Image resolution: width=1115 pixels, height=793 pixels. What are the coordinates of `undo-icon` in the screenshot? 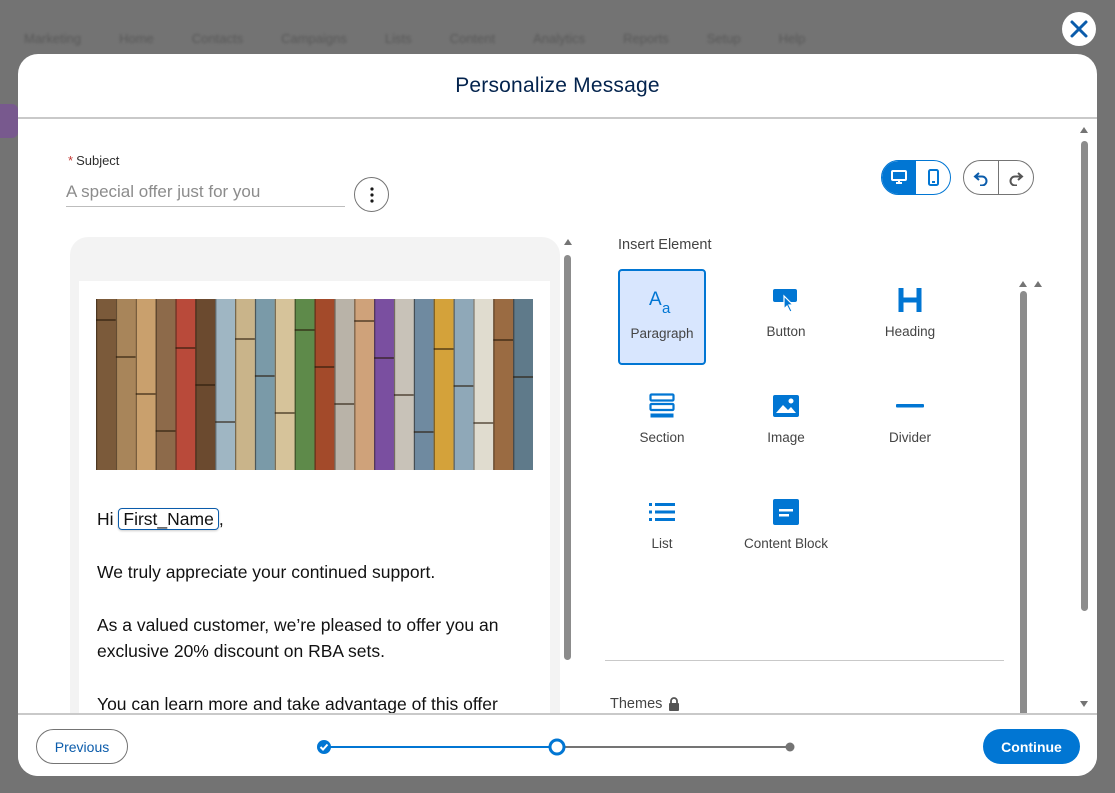 It's located at (980, 178).